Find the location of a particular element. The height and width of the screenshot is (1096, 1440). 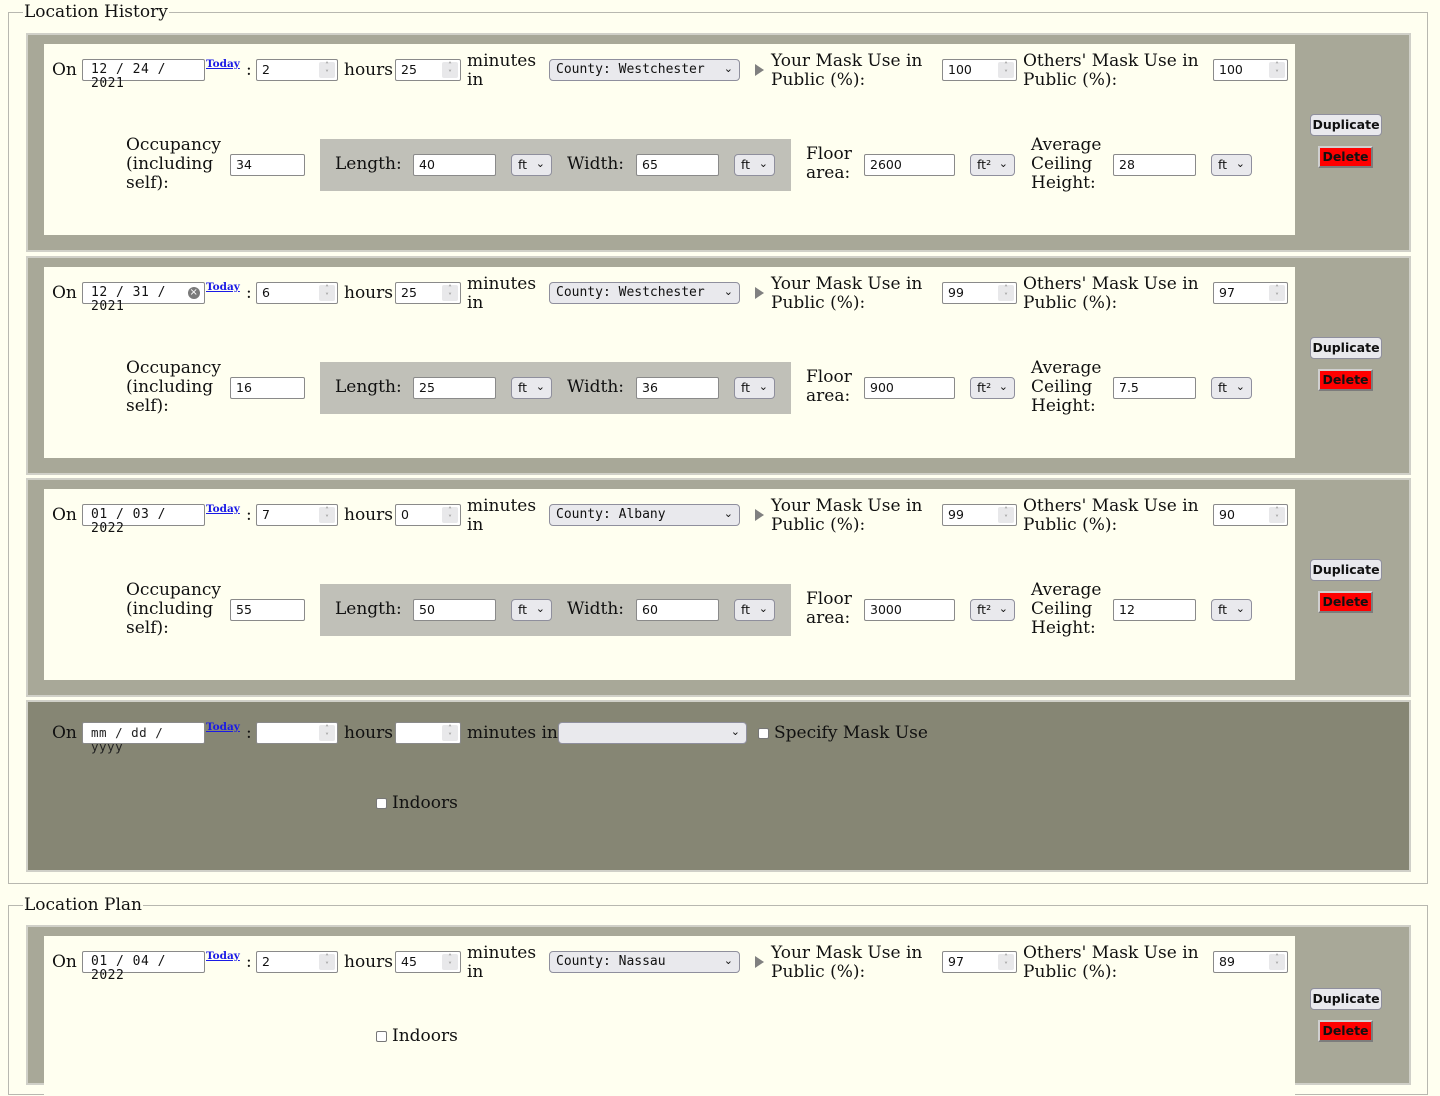

occupancy-label: Occupancy (including self): is located at coordinates (174, 609).